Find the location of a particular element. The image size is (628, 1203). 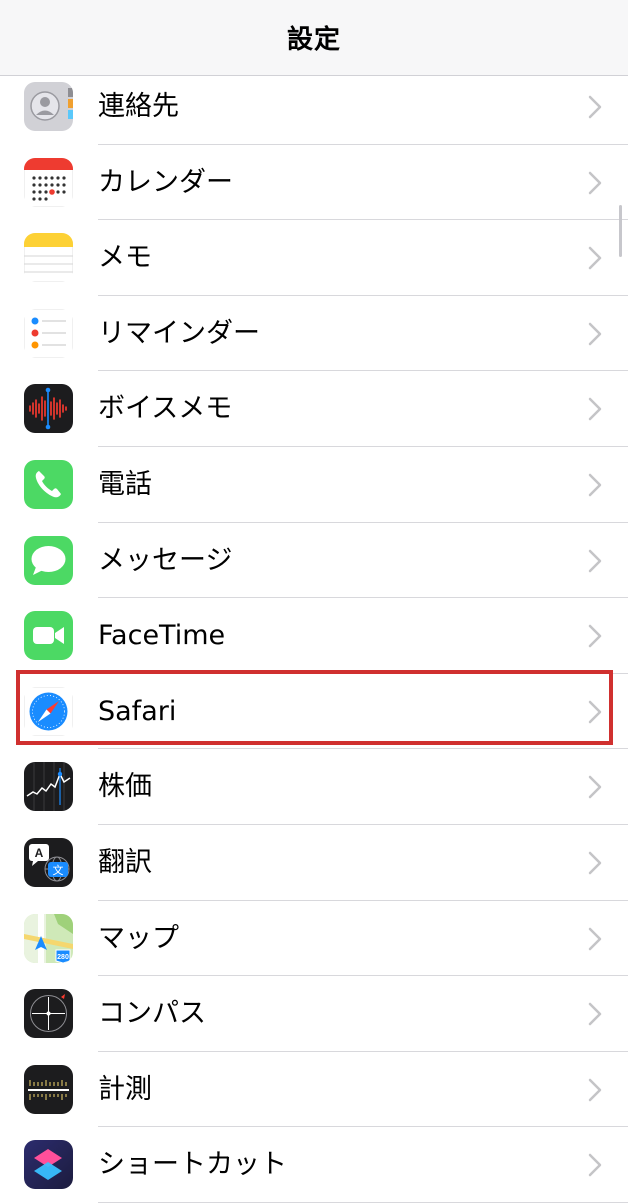

settings-row-facetime: FaceTime is located at coordinates (314, 636).